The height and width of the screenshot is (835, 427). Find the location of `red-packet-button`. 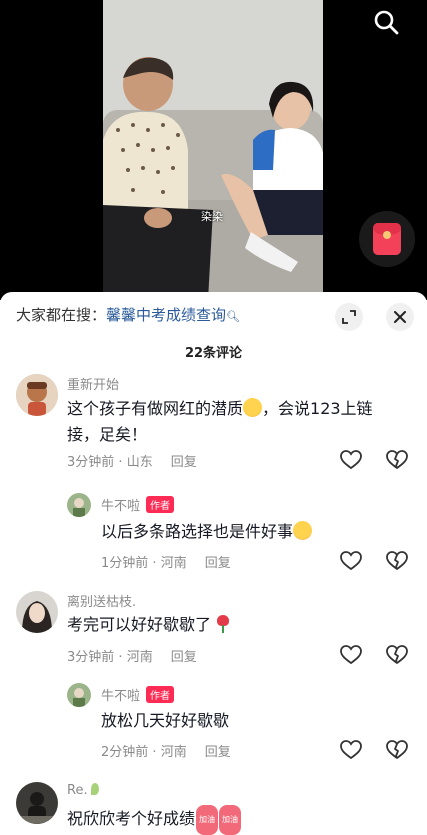

red-packet-button is located at coordinates (387, 239).